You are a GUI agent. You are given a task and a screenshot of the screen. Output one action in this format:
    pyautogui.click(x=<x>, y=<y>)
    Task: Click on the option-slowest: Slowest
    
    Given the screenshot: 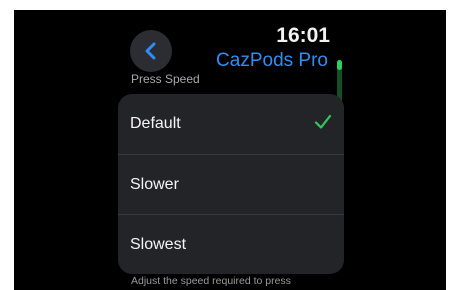 What is the action you would take?
    pyautogui.click(x=231, y=244)
    